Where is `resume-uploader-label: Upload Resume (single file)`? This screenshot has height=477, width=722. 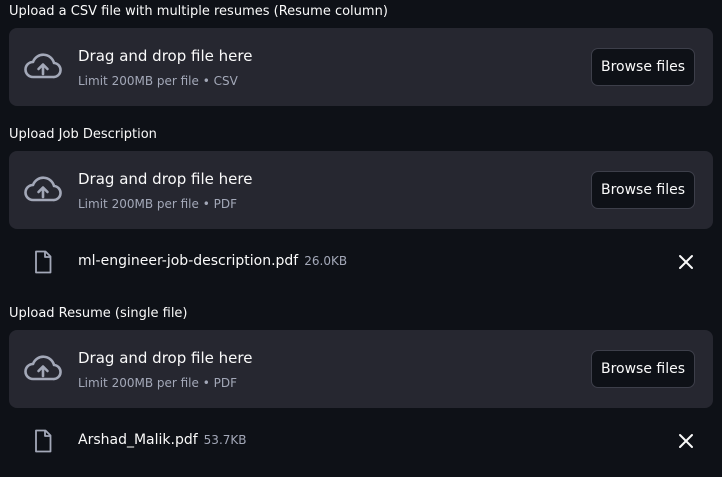
resume-uploader-label: Upload Resume (single file) is located at coordinates (98, 313).